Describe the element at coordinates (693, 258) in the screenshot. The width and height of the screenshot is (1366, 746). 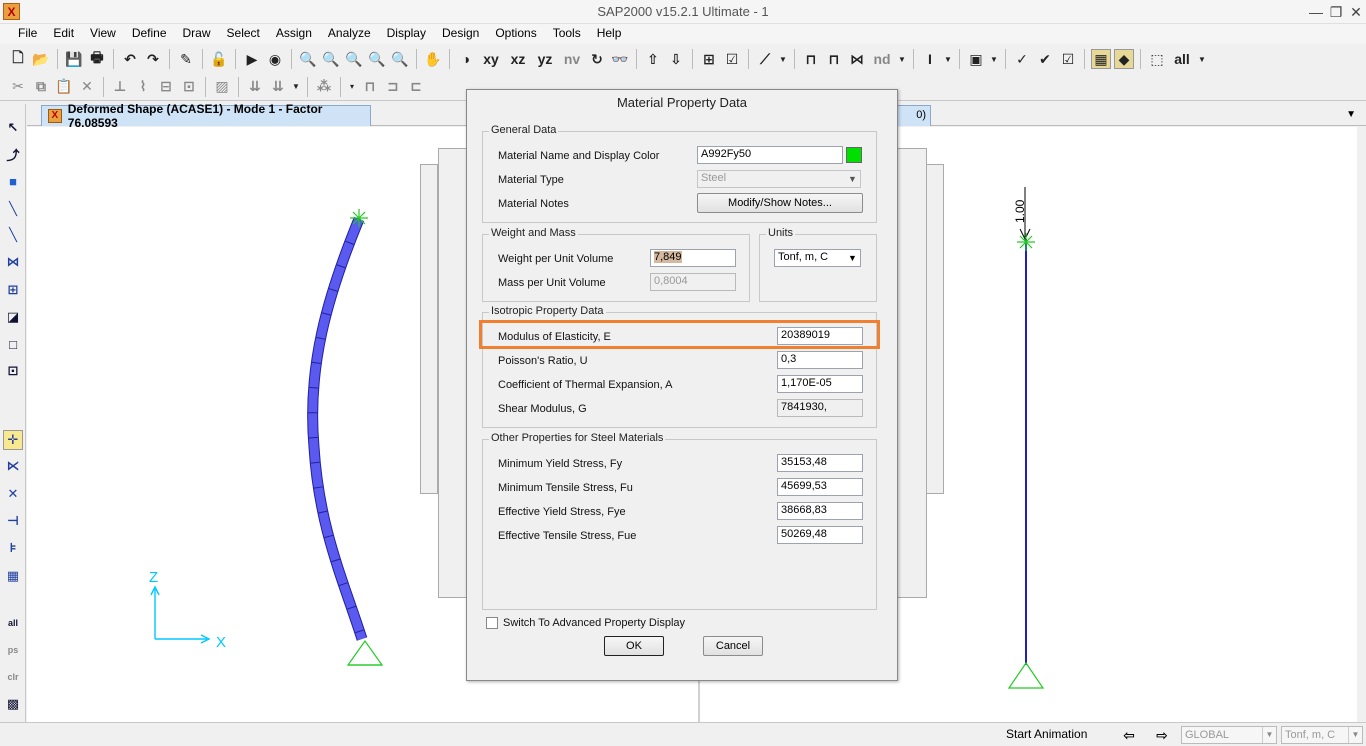
I see `weight-per-volume-input: 7,849` at that location.